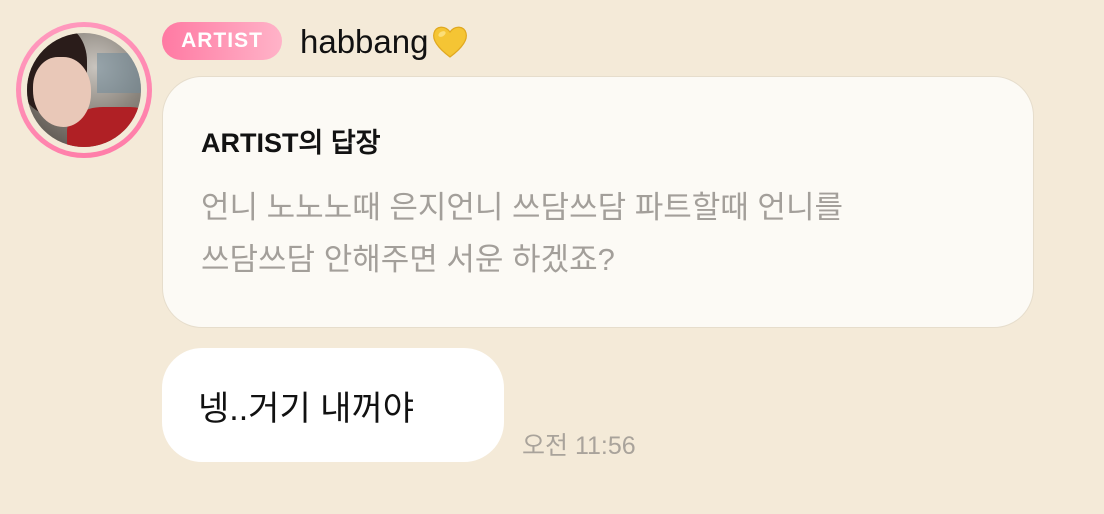 Image resolution: width=1104 pixels, height=514 pixels. I want to click on reply-quote-line: 언니 노노노때 은지언니 쓰담쓰담 파트할때 언니를, so click(522, 207).